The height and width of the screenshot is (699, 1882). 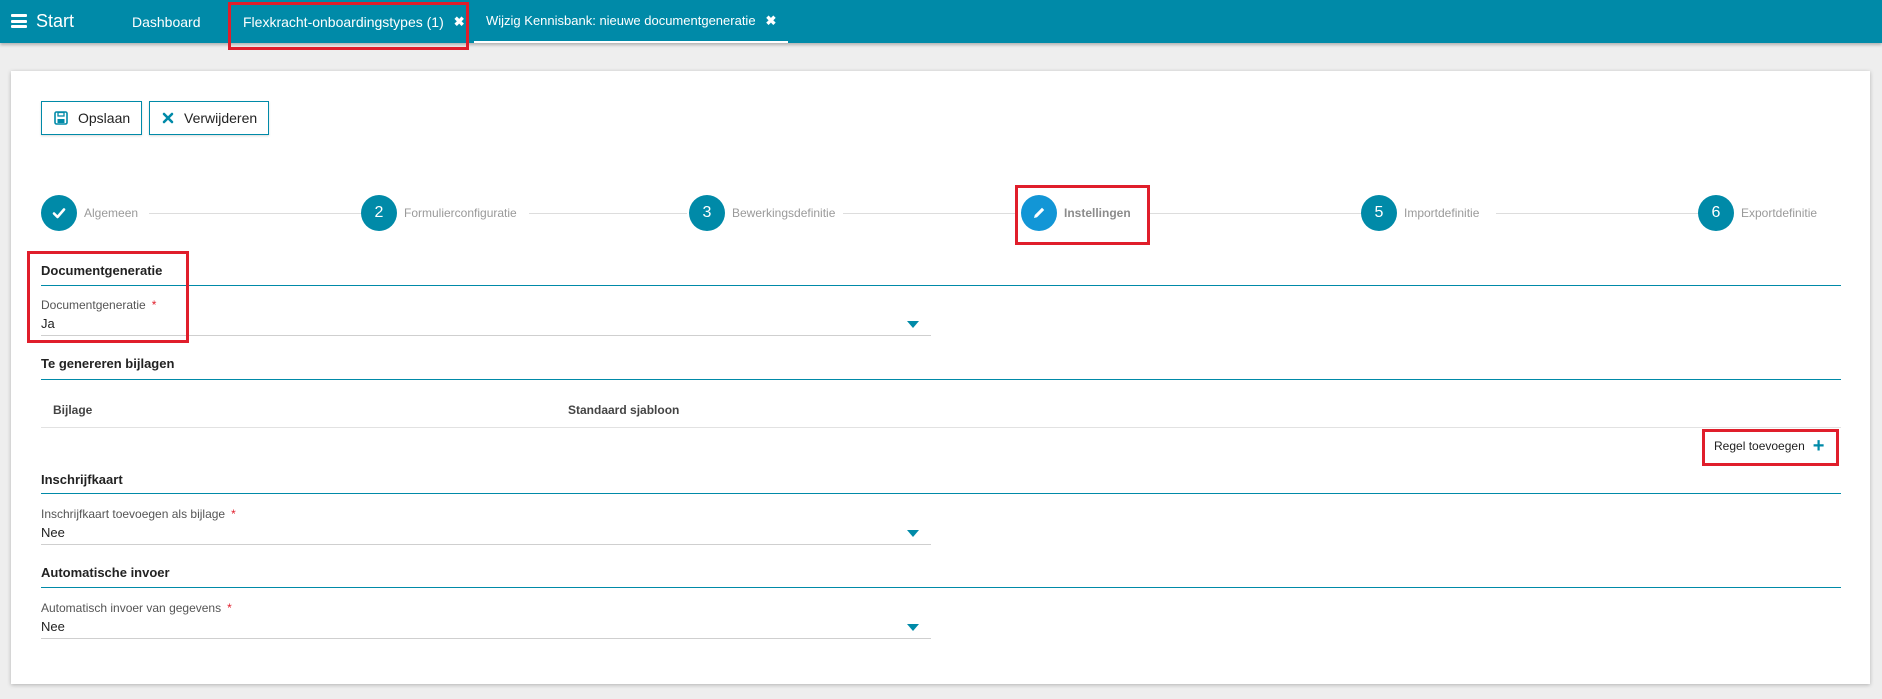 What do you see at coordinates (1759, 446) in the screenshot?
I see `add-row-label: Regel toevoegen` at bounding box center [1759, 446].